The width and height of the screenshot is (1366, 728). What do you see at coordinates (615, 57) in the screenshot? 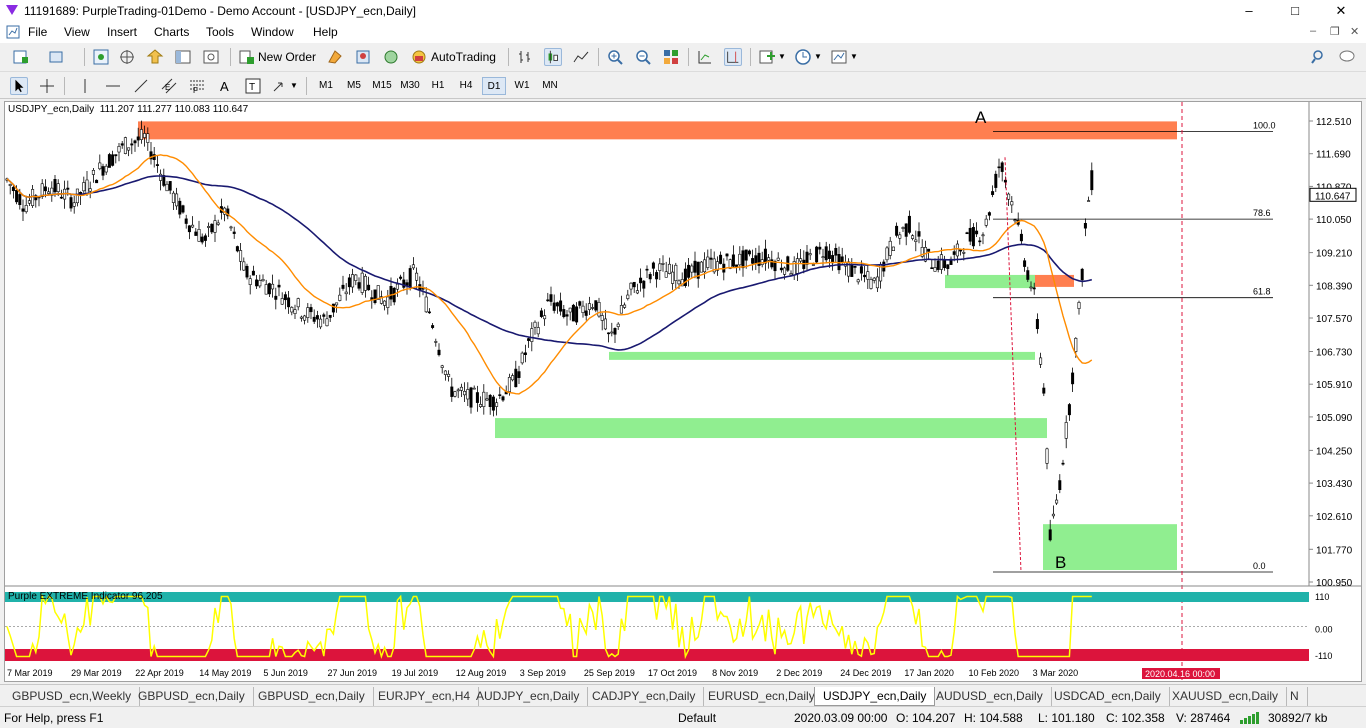
I see `zoom-in-icon` at bounding box center [615, 57].